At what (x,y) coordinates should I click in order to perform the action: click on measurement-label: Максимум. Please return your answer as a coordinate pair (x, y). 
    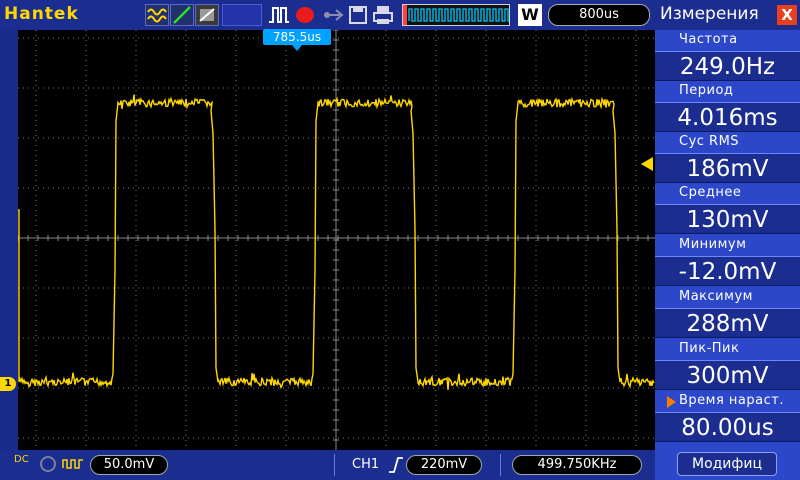
    Looking at the image, I should click on (716, 296).